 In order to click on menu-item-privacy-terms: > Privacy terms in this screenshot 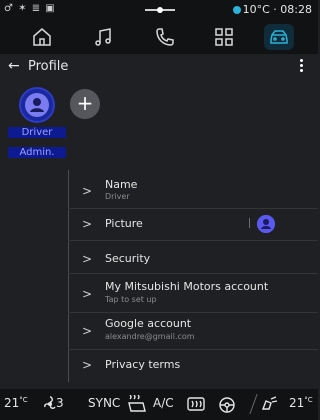, I will do `click(193, 366)`.